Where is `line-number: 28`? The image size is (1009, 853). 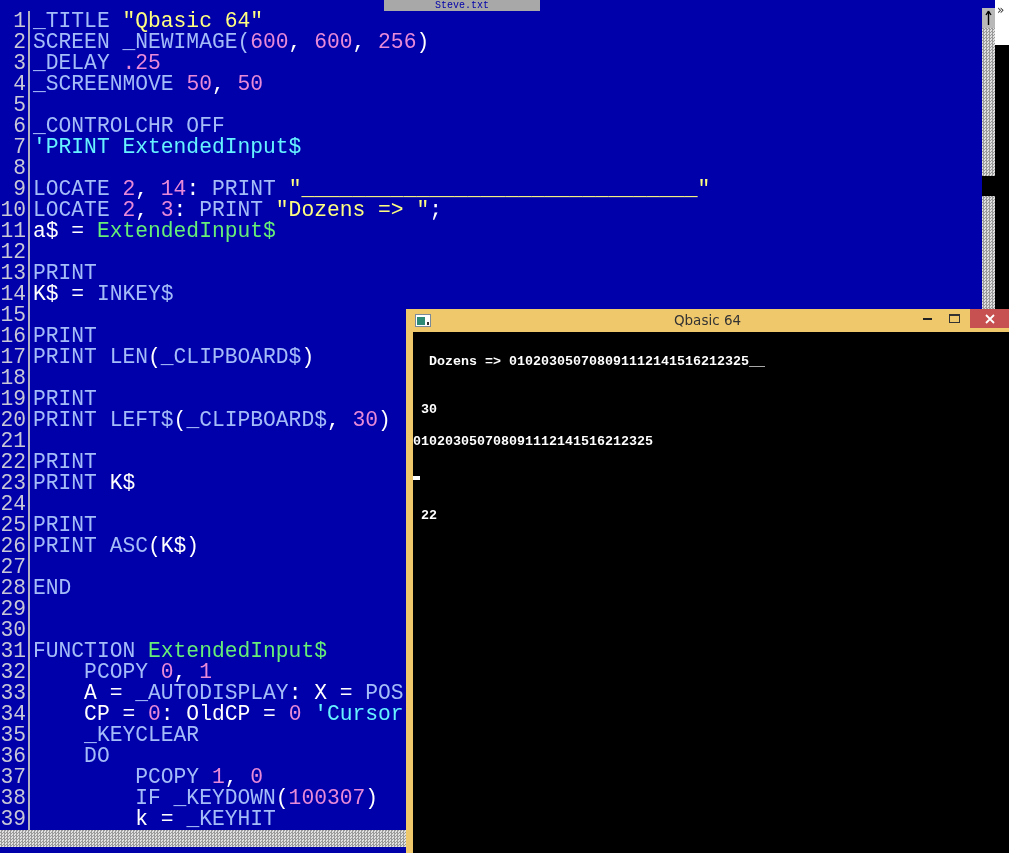
line-number: 28 is located at coordinates (13, 588).